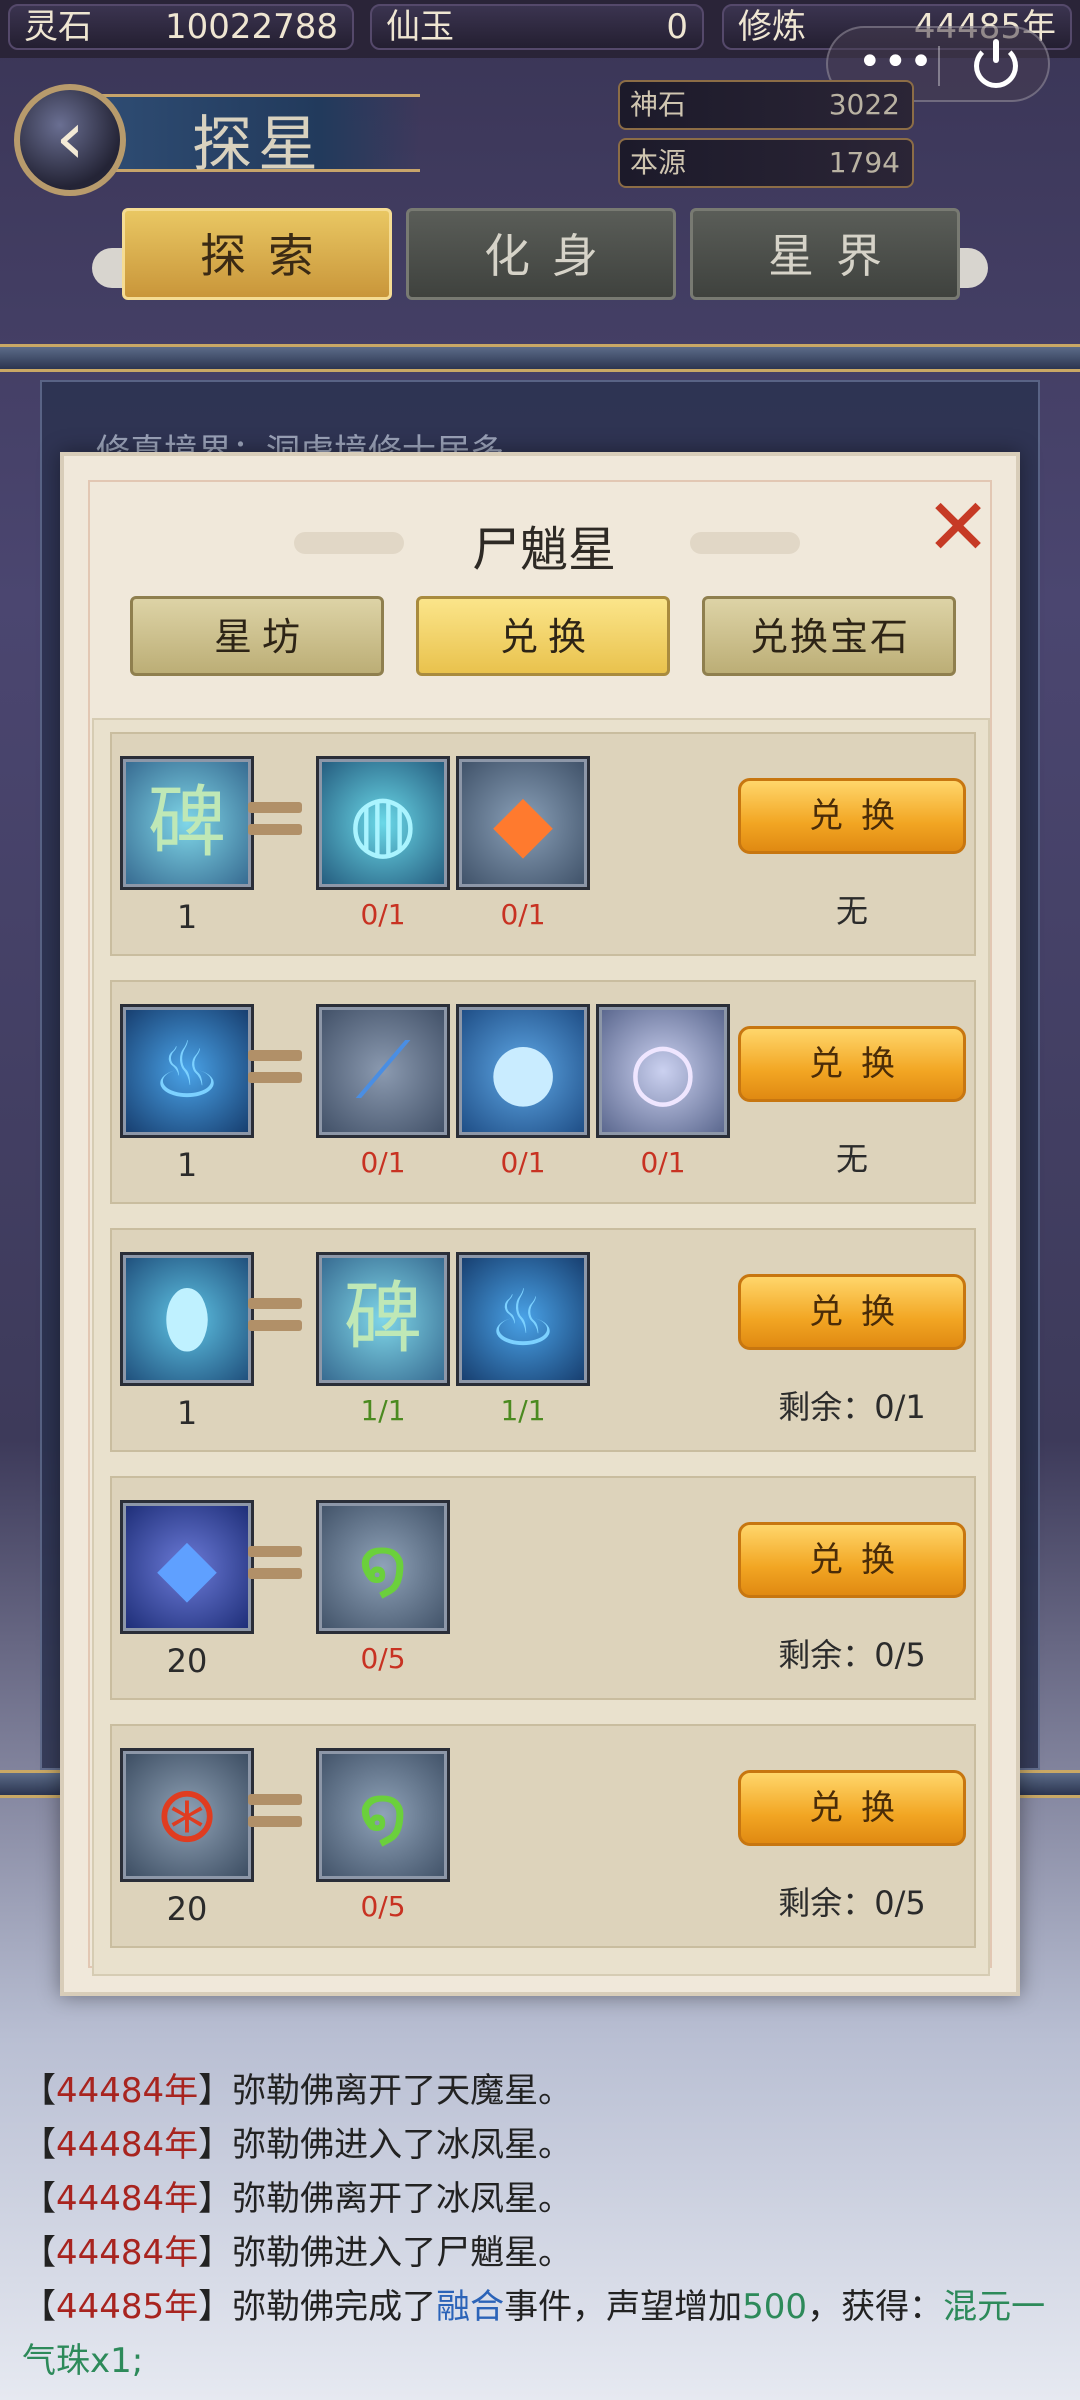 This screenshot has height=2400, width=1080. I want to click on exchange-row: ⬮ 1 碑 1/1 ♨ 1/1 兑换 剩余：0/1, so click(543, 1340).